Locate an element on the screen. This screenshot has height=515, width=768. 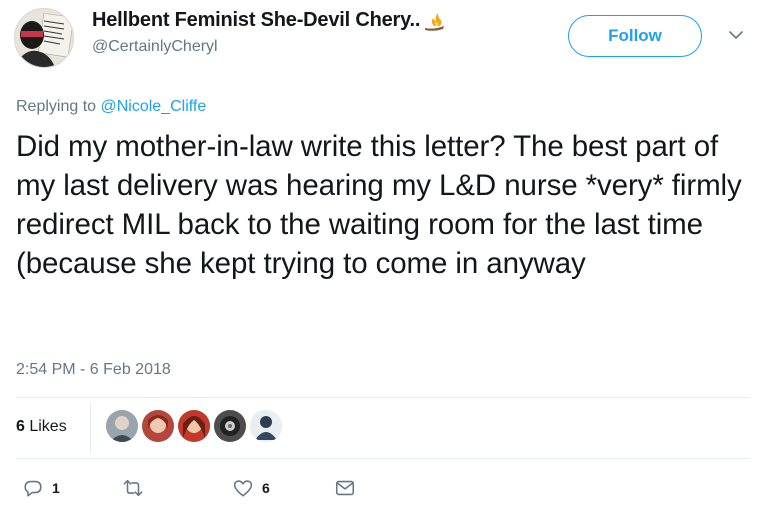
reply-icon is located at coordinates (33, 488).